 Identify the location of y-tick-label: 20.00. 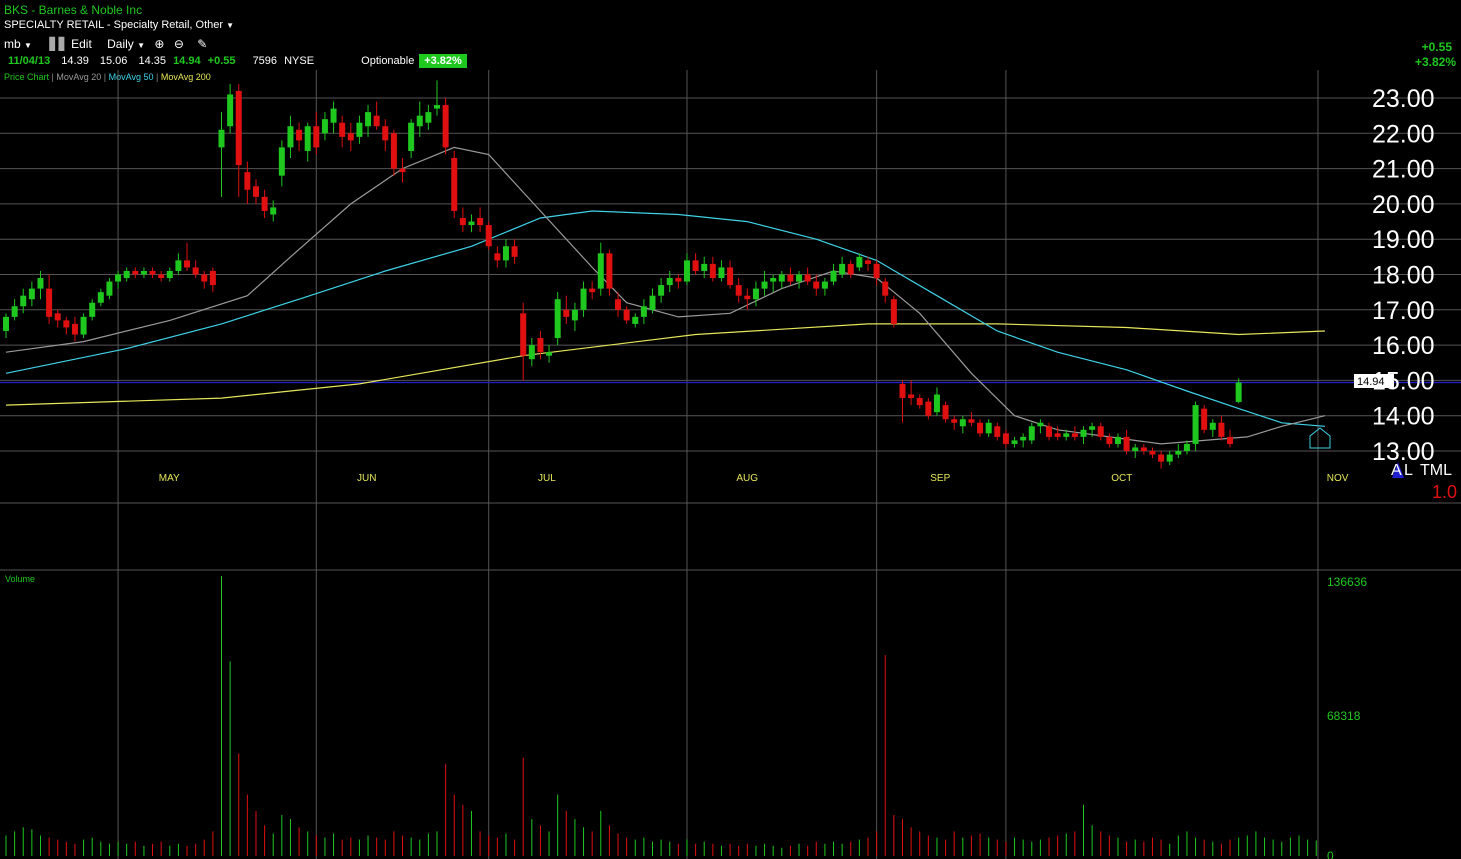
(1403, 205).